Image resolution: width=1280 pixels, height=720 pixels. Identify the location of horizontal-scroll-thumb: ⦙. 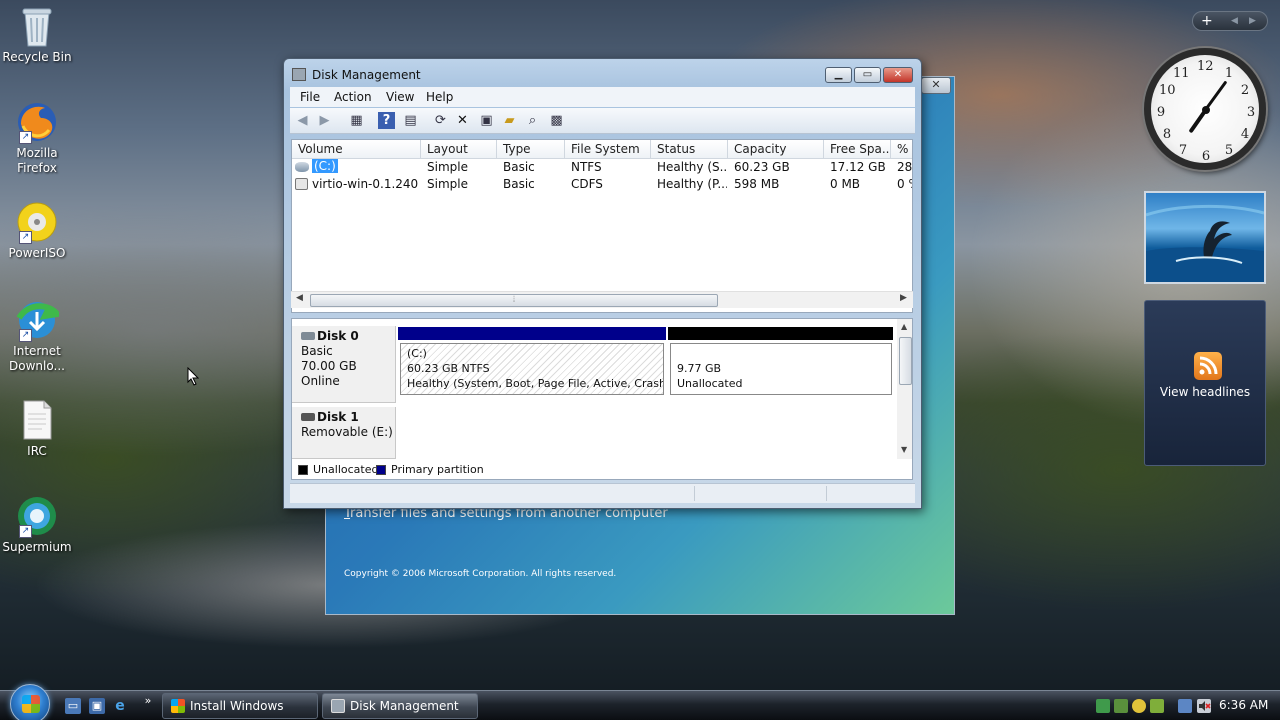
(514, 300).